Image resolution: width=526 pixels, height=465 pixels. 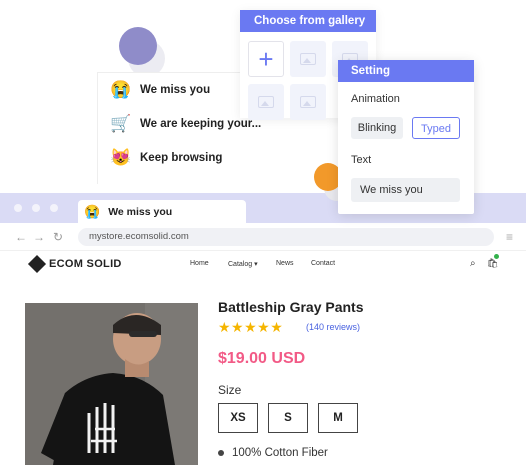 I want to click on product-price: $19.00 USD, so click(x=262, y=358).